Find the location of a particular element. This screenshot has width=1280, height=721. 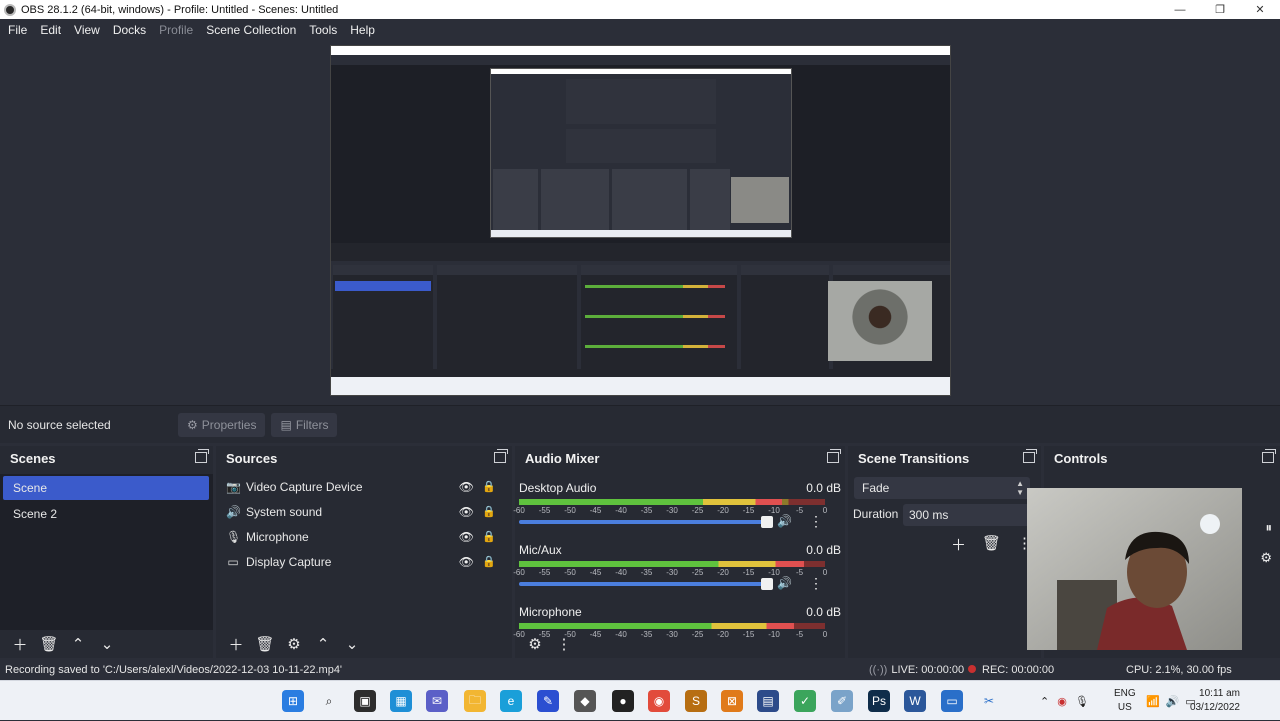

meter-tick-label: -35 is located at coordinates (646, 572).